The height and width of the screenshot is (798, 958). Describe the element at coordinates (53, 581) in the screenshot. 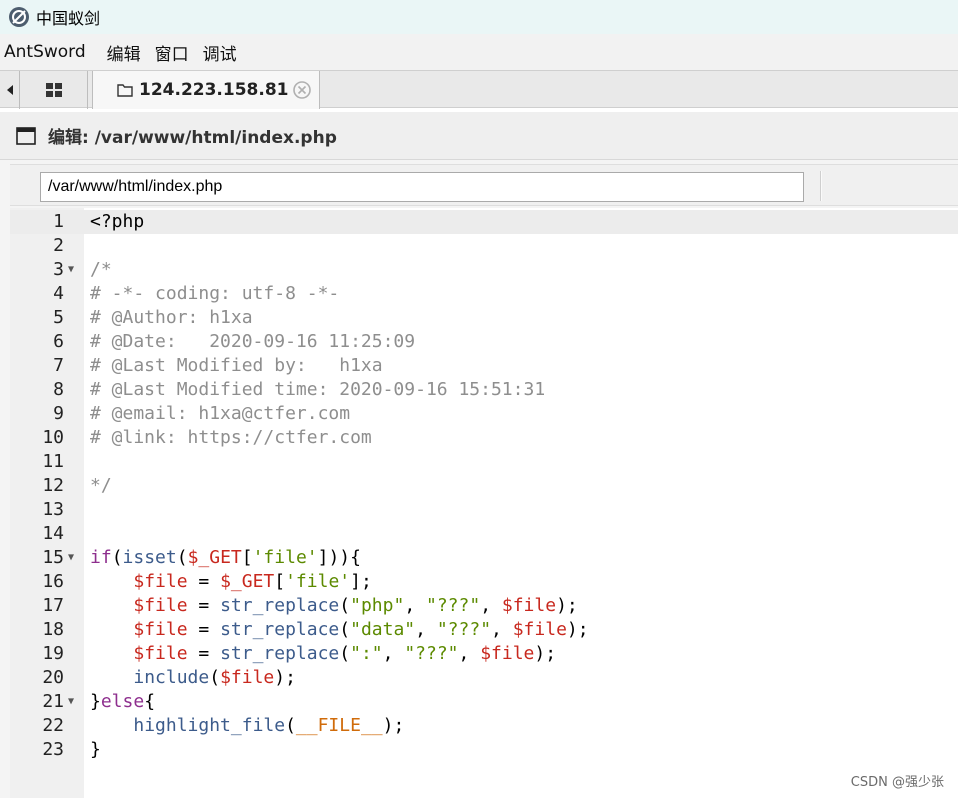

I see `line-number: 16` at that location.